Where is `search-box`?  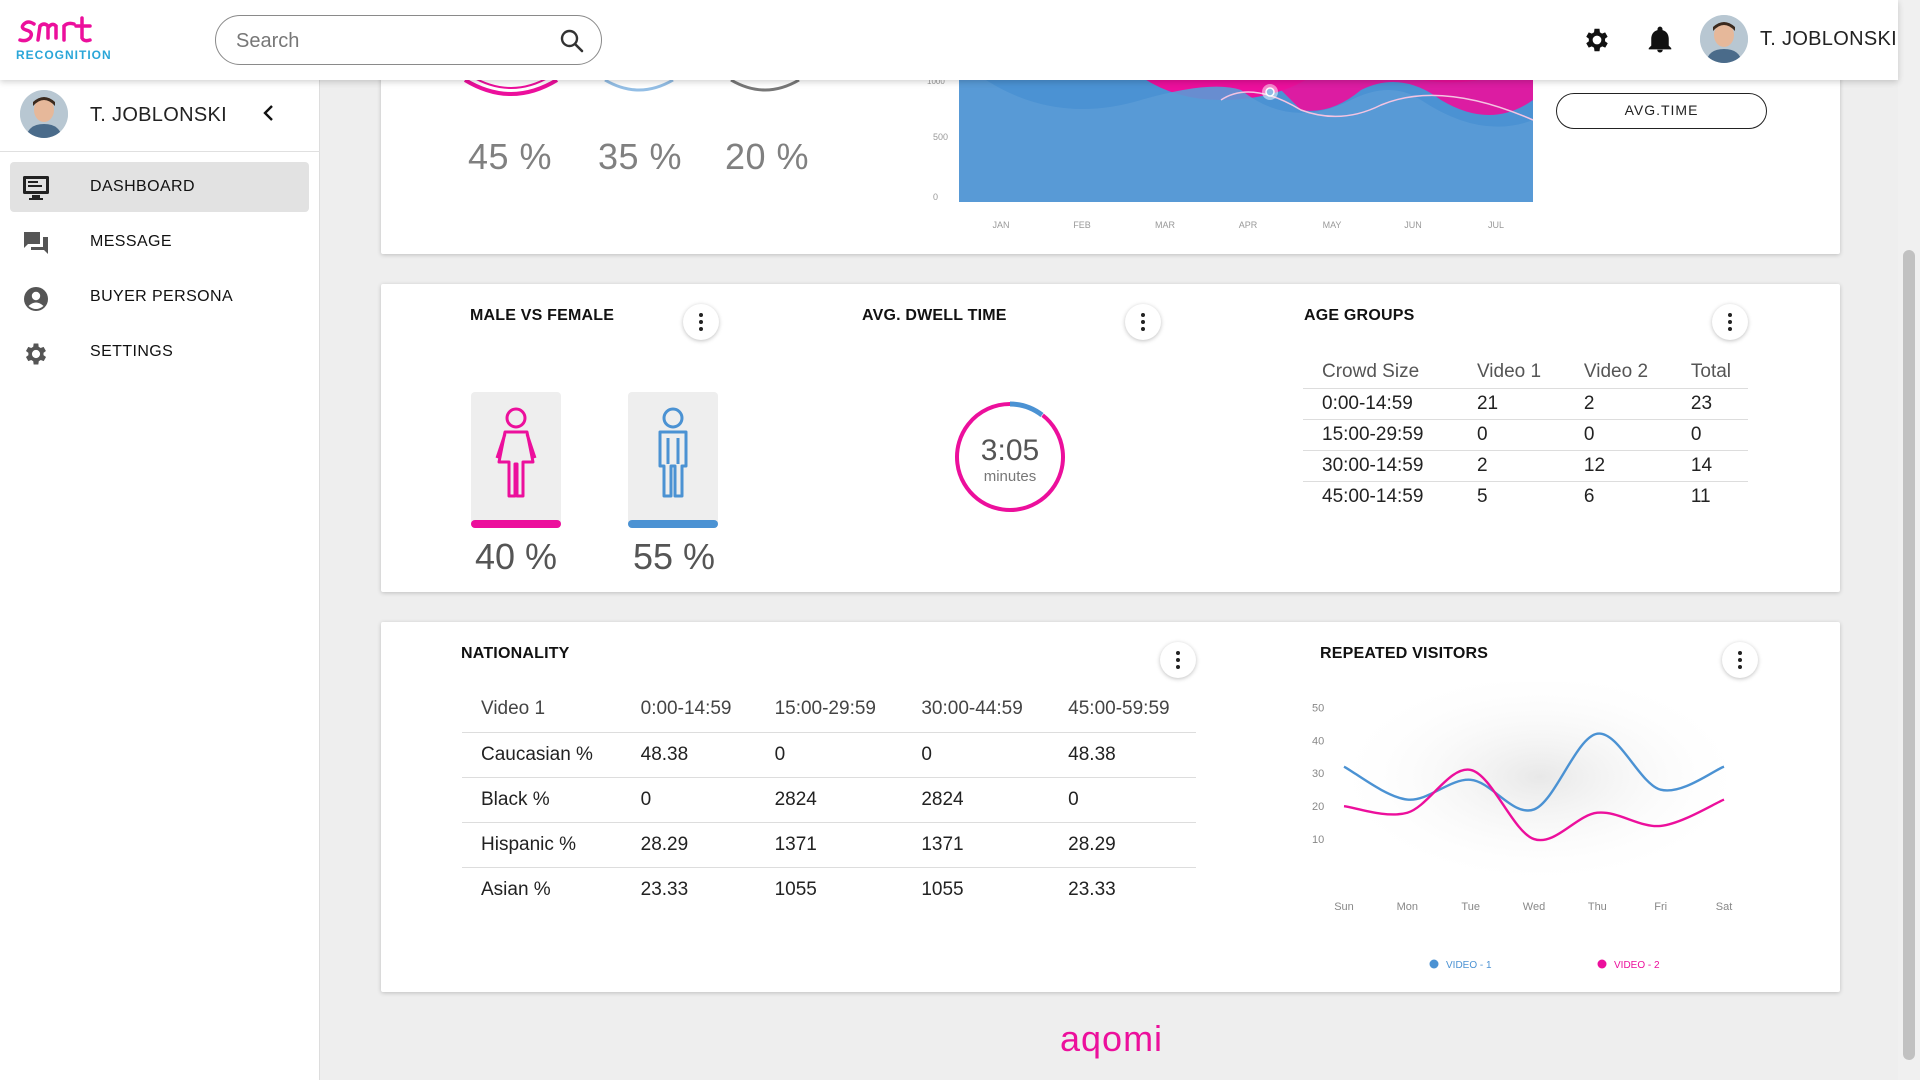 search-box is located at coordinates (408, 40).